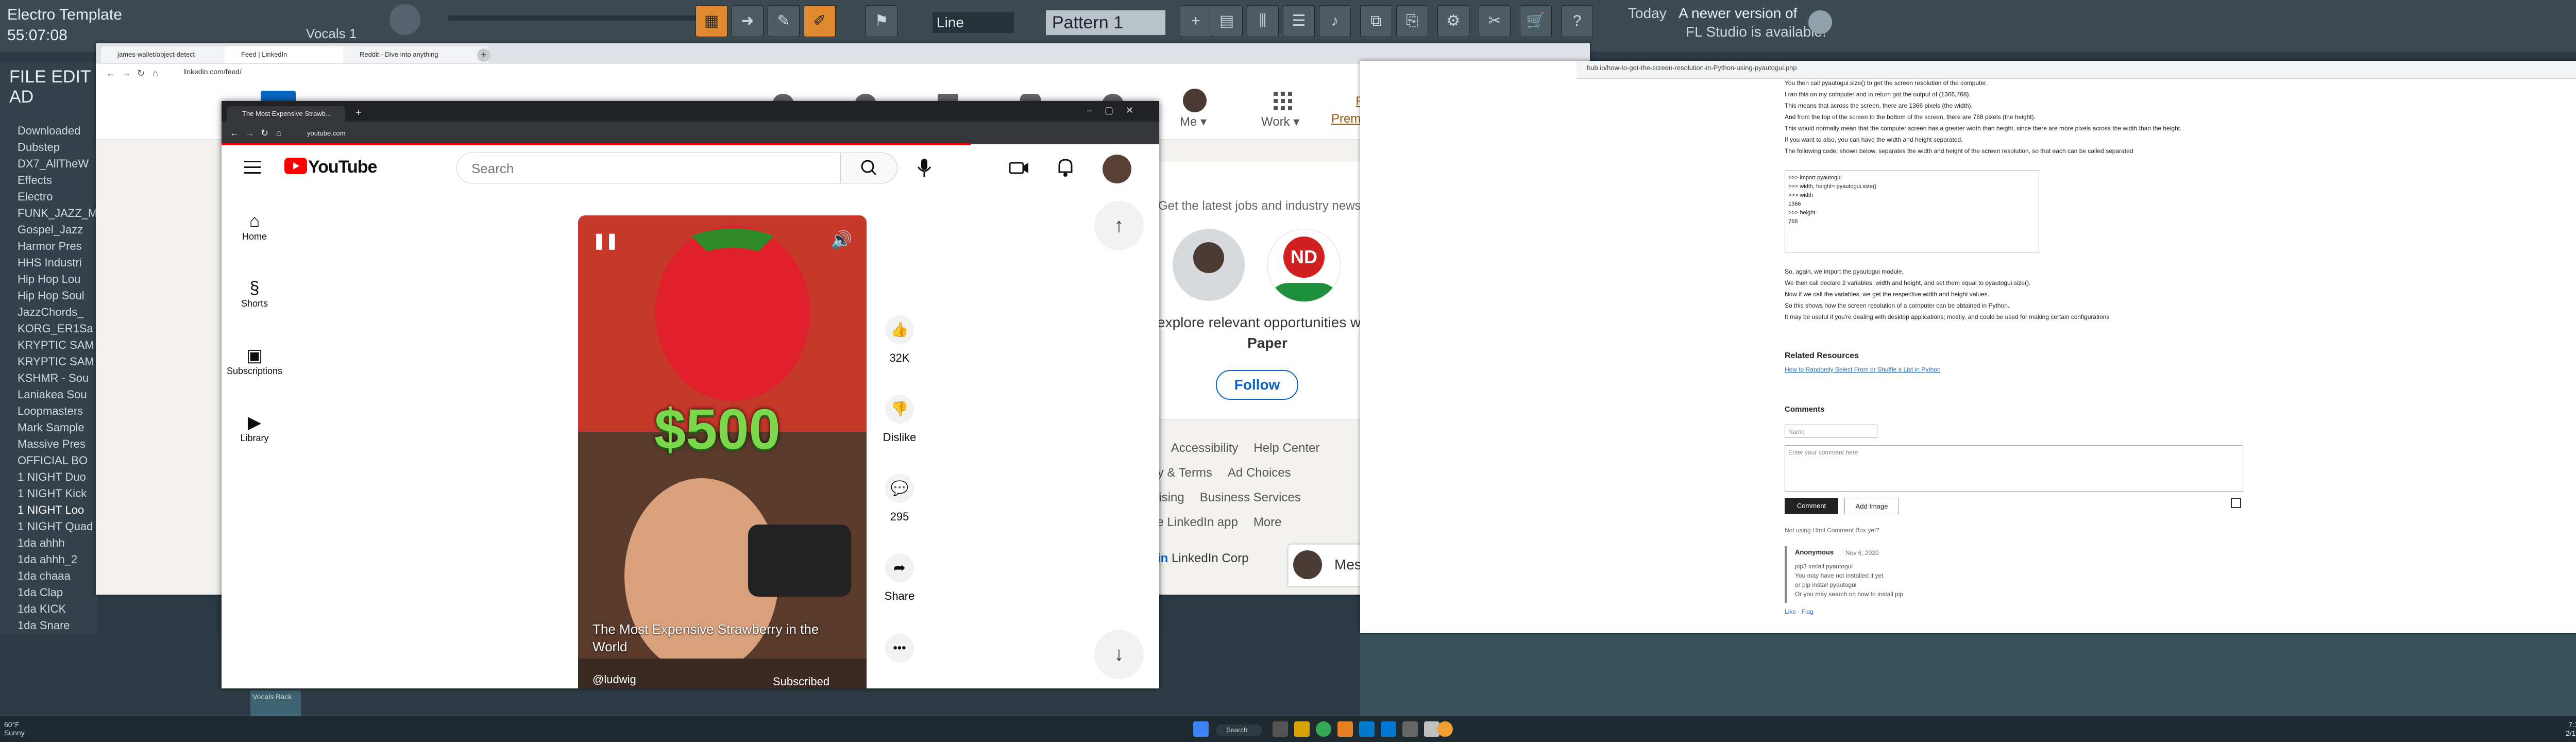 Image resolution: width=2576 pixels, height=742 pixels. Describe the element at coordinates (1376, 21) in the screenshot. I see `fl-browser-button: ⧉` at that location.